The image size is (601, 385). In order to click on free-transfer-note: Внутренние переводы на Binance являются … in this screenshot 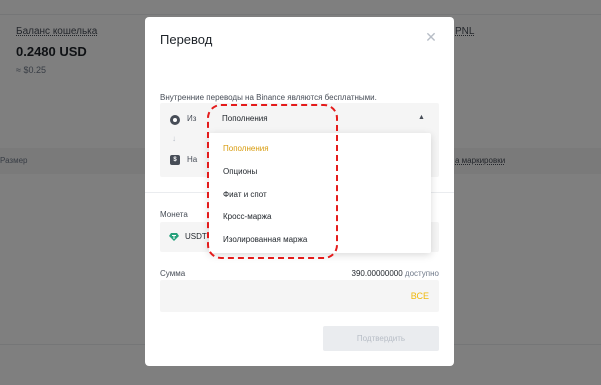, I will do `click(268, 97)`.